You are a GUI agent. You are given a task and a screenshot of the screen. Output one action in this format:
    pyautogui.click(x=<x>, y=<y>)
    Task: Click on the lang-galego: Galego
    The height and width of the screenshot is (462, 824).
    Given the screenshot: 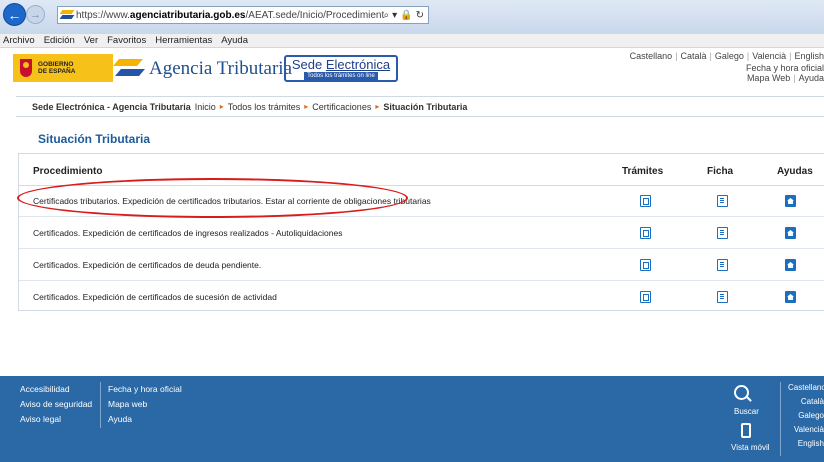 What is the action you would take?
    pyautogui.click(x=729, y=56)
    